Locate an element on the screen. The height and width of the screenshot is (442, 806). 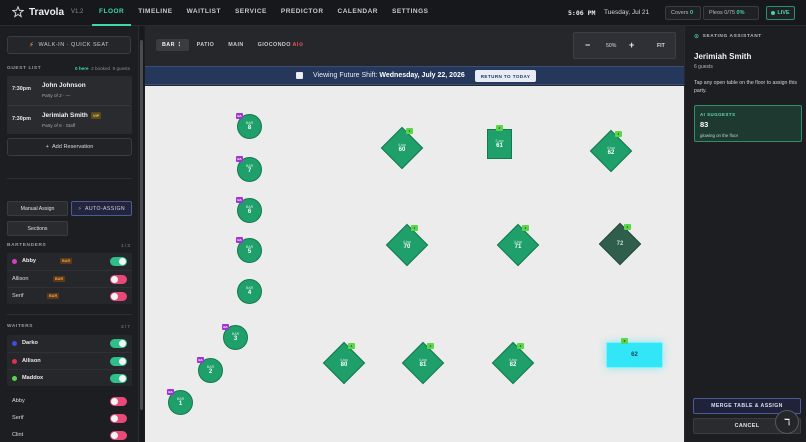
waiters-title: WAITERS is located at coordinates (20, 326).